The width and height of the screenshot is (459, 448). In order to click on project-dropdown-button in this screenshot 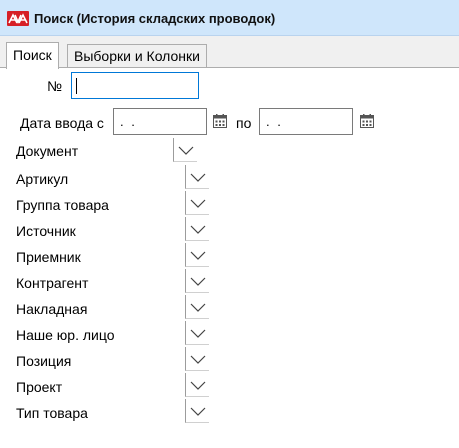, I will do `click(197, 385)`.